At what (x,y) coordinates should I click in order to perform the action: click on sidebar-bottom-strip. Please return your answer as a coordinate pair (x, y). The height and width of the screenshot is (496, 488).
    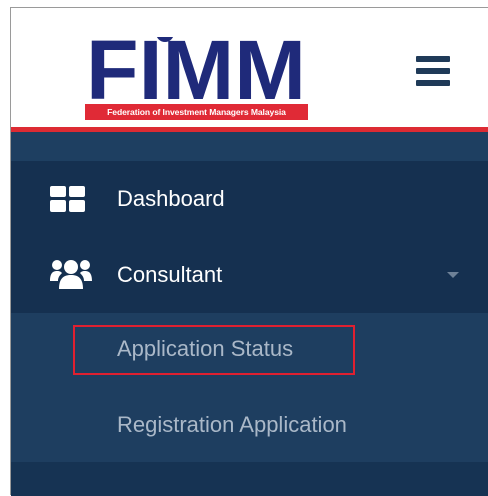
    Looking at the image, I should click on (249, 479).